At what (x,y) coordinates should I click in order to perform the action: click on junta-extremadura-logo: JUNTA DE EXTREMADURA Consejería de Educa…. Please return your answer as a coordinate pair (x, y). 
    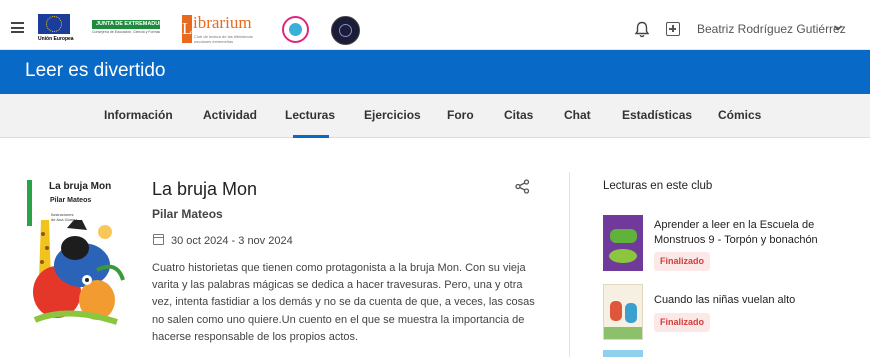
    Looking at the image, I should click on (126, 27).